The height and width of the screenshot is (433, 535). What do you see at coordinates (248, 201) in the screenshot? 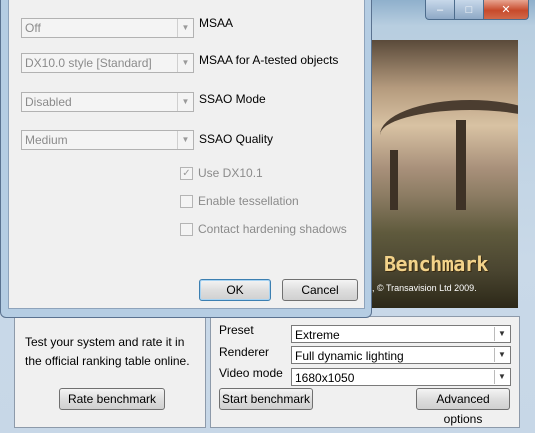
I see `enable-tessellation-label: Enable tessellation` at bounding box center [248, 201].